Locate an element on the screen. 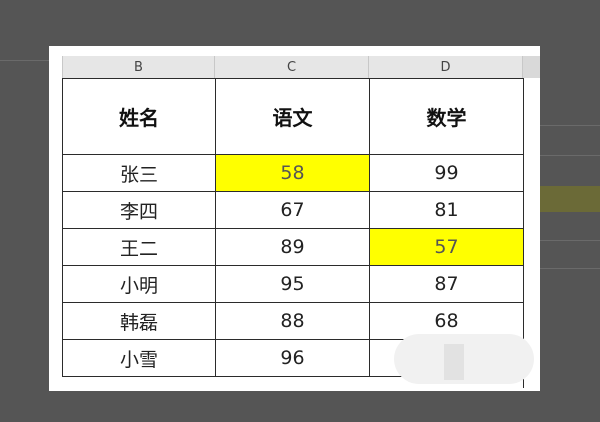 This screenshot has height=422, width=600. cell-math: 87 is located at coordinates (446, 284).